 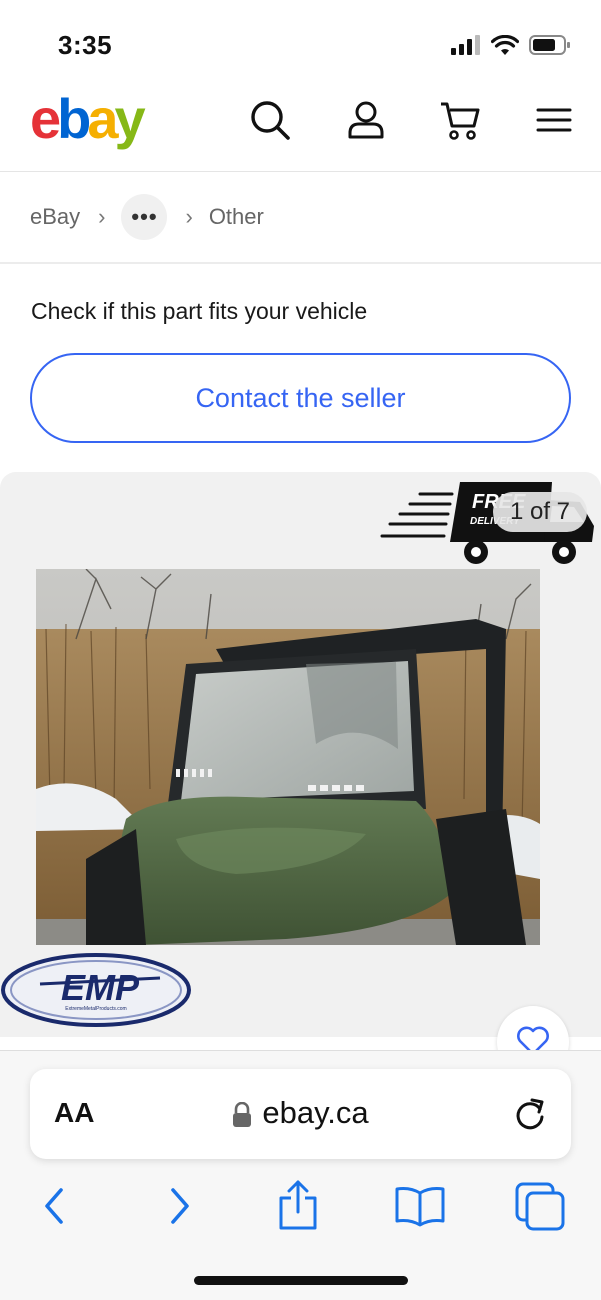 What do you see at coordinates (315, 1112) in the screenshot?
I see `url-text: ebay.ca` at bounding box center [315, 1112].